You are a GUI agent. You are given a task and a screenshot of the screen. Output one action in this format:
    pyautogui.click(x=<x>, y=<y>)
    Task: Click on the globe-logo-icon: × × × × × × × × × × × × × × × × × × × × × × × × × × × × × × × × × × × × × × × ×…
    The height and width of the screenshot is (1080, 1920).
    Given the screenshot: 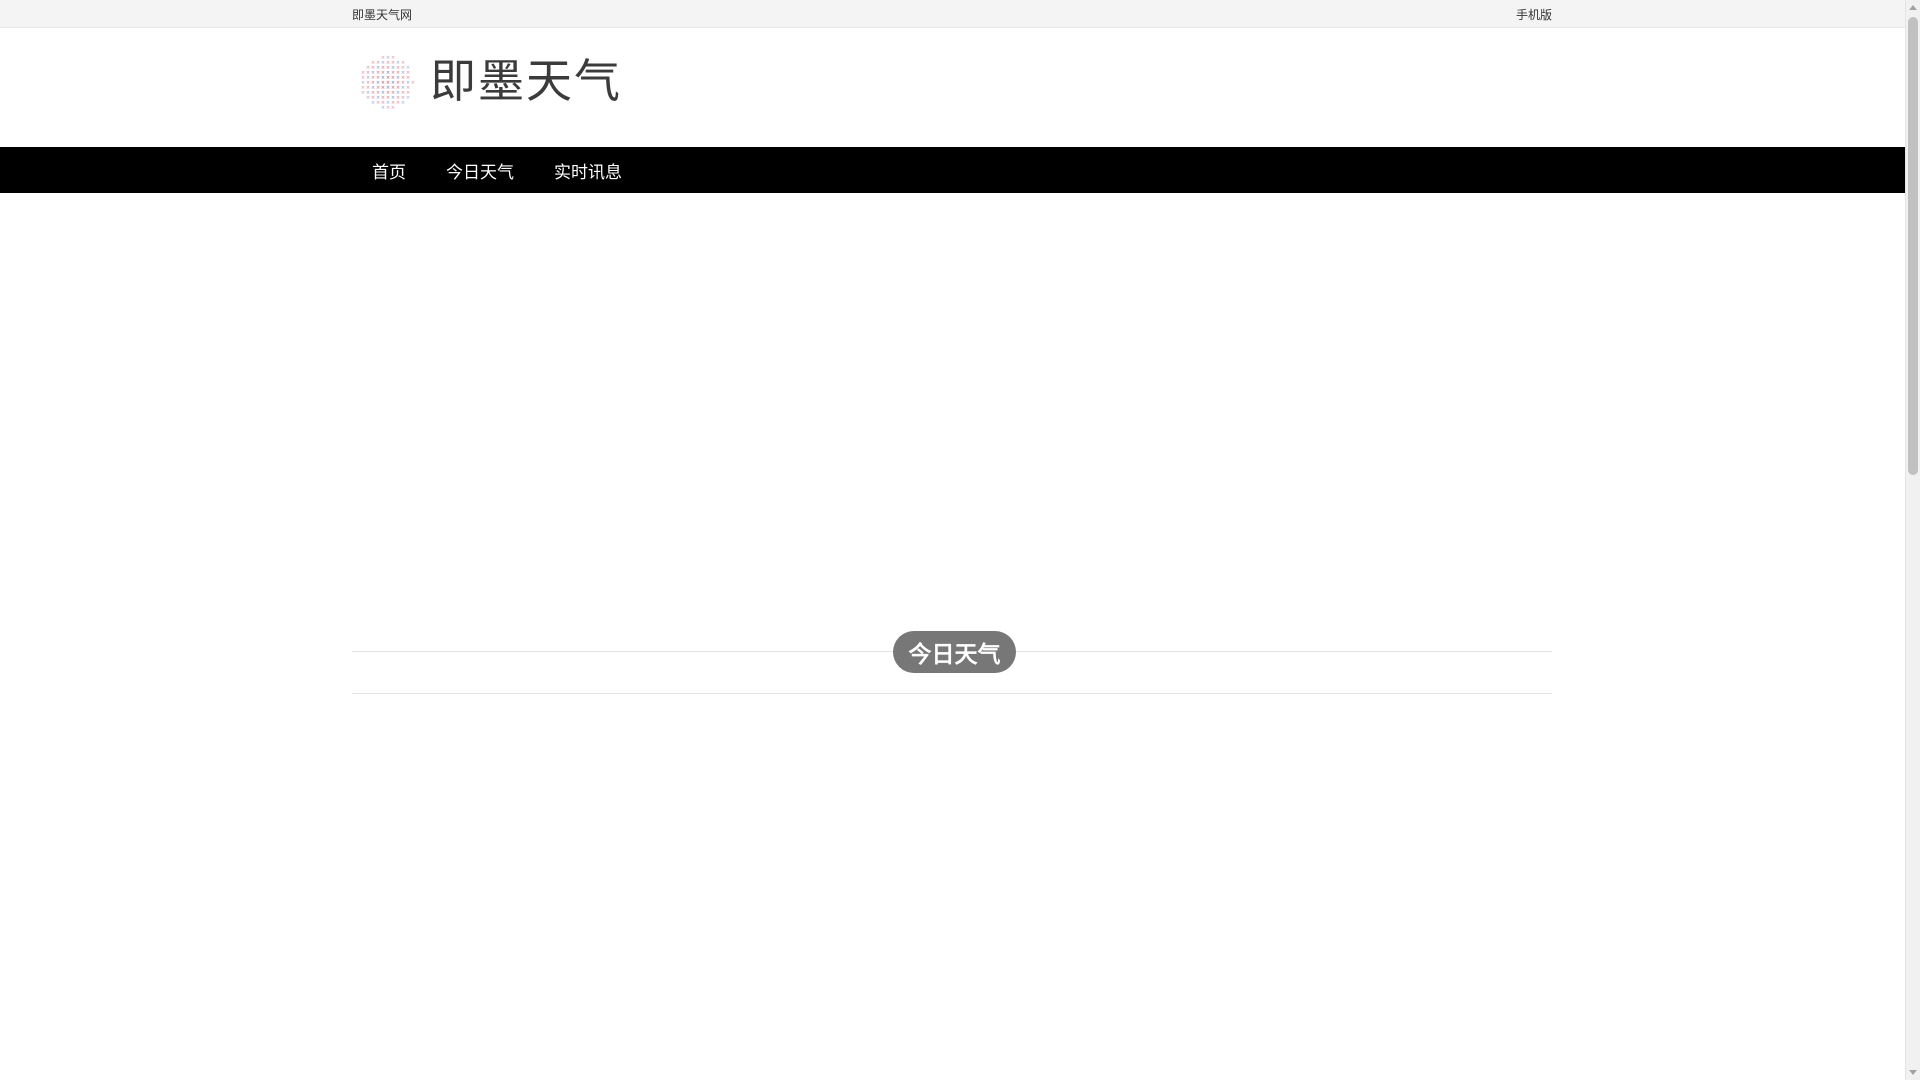 What is the action you would take?
    pyautogui.click(x=387, y=81)
    